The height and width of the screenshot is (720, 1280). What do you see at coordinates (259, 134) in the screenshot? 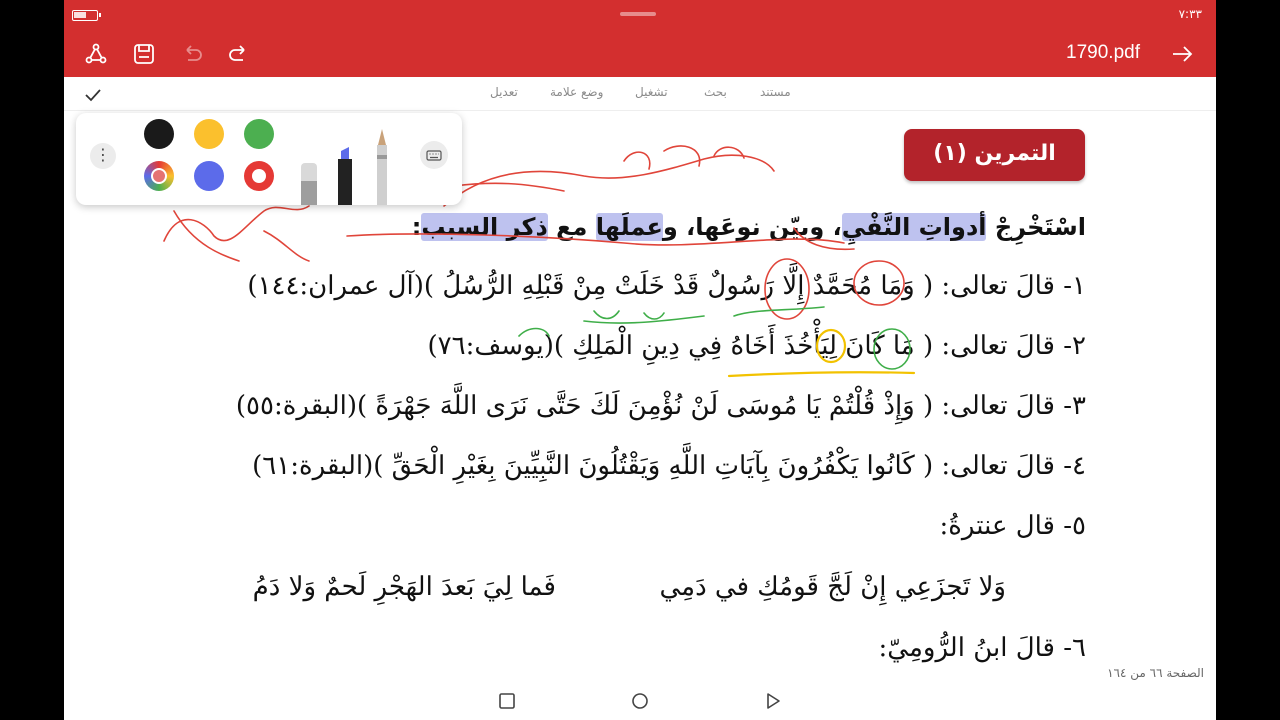
I see `color-swatch-green` at bounding box center [259, 134].